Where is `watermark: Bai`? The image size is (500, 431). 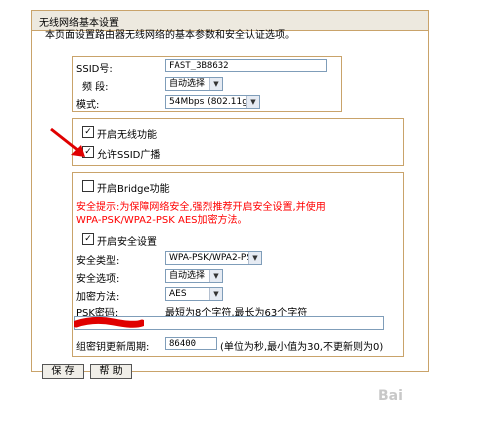
watermark: Bai is located at coordinates (390, 396).